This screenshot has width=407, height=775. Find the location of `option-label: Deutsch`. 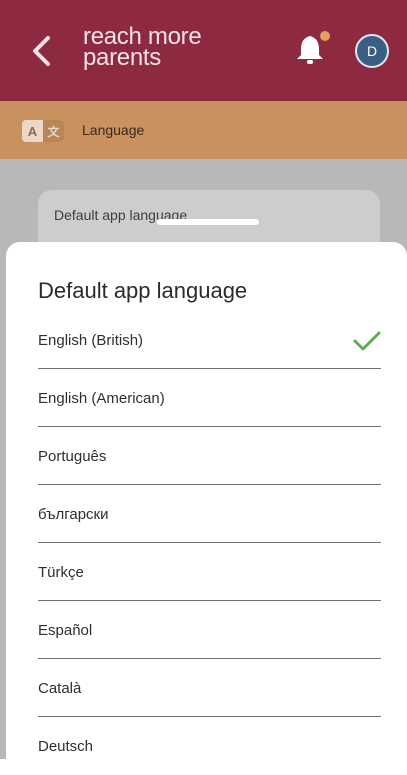

option-label: Deutsch is located at coordinates (66, 746).